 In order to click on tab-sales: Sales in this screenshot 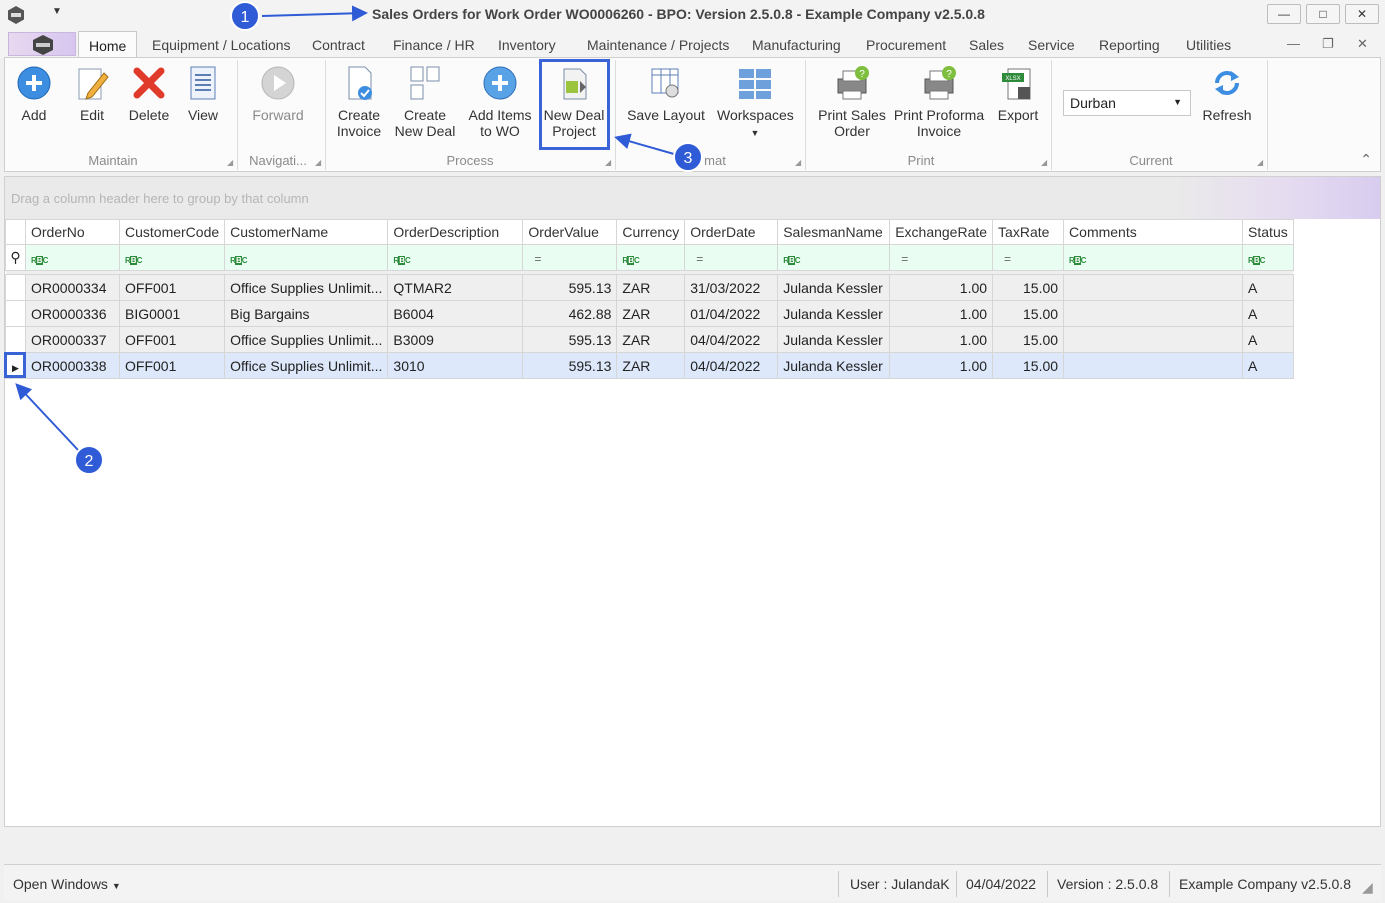, I will do `click(986, 45)`.